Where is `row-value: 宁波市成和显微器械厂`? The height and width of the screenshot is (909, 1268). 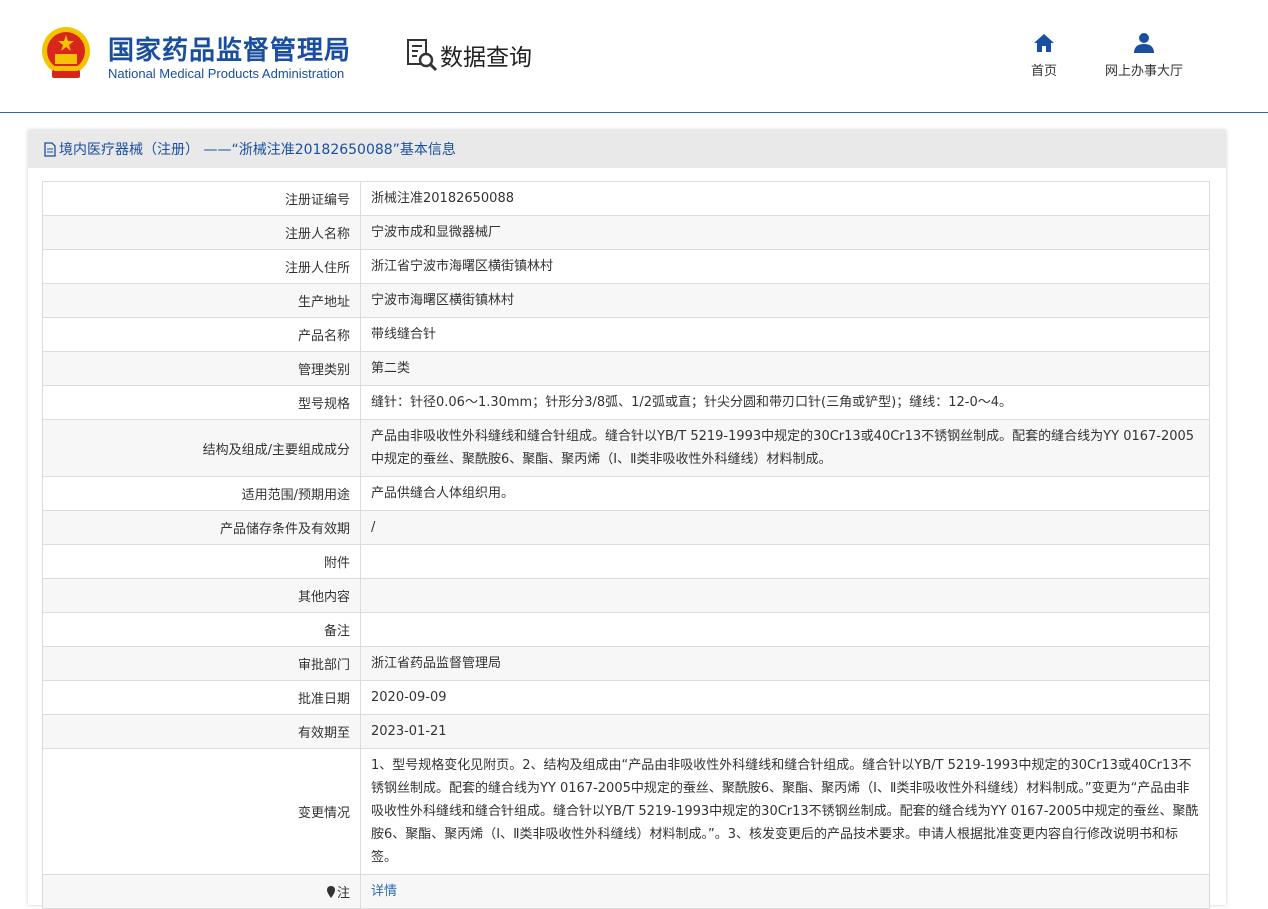
row-value: 宁波市成和显微器械厂 is located at coordinates (785, 232).